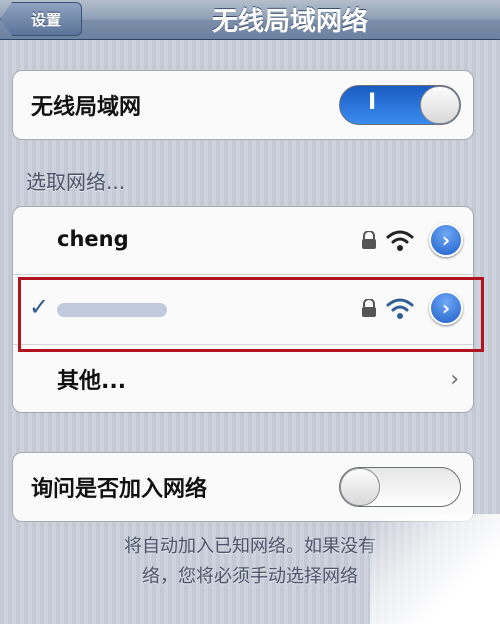 Image resolution: width=500 pixels, height=624 pixels. I want to click on wifi-toggle: I, so click(400, 105).